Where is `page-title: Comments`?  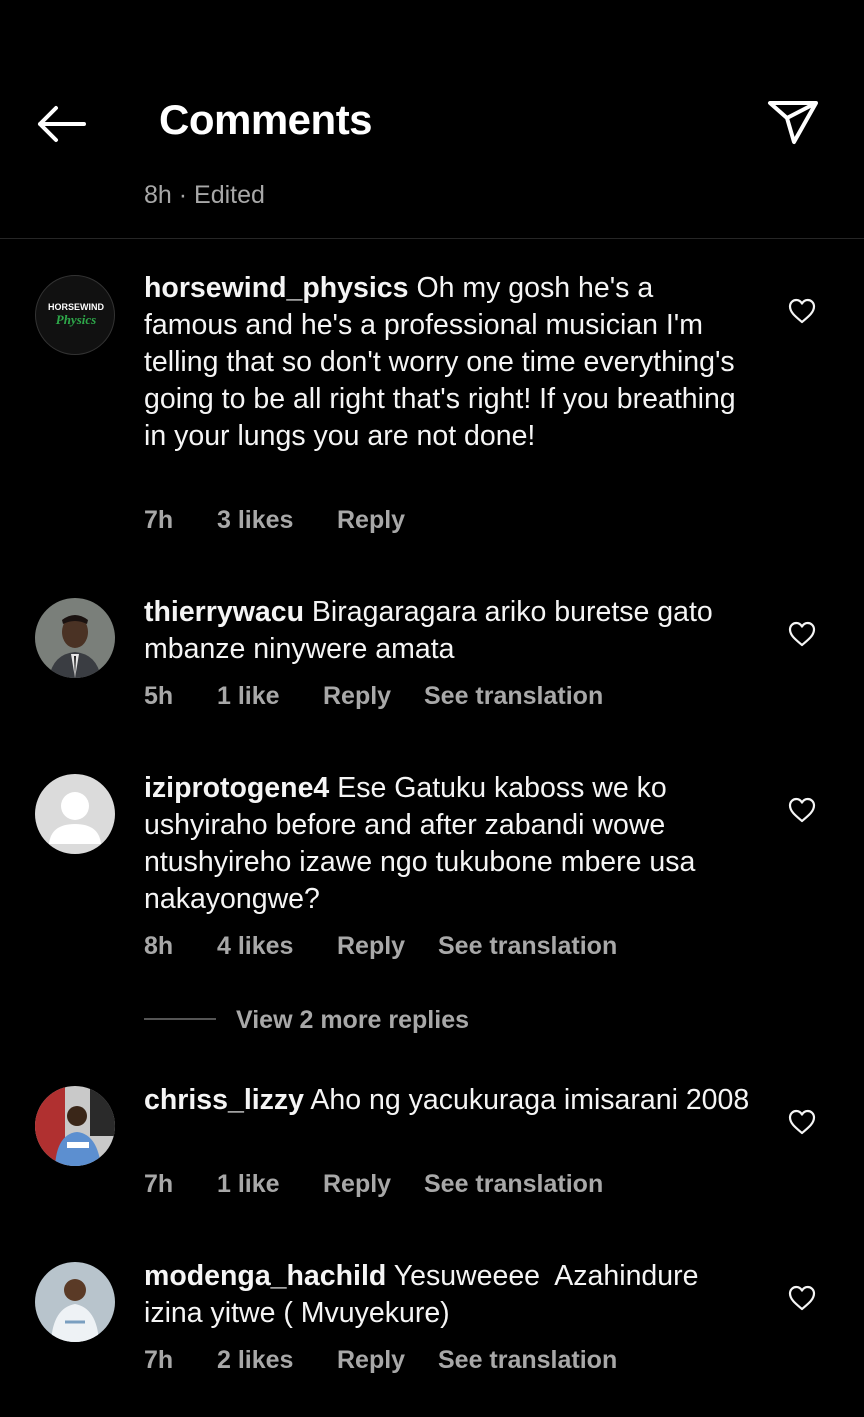
page-title: Comments is located at coordinates (266, 119).